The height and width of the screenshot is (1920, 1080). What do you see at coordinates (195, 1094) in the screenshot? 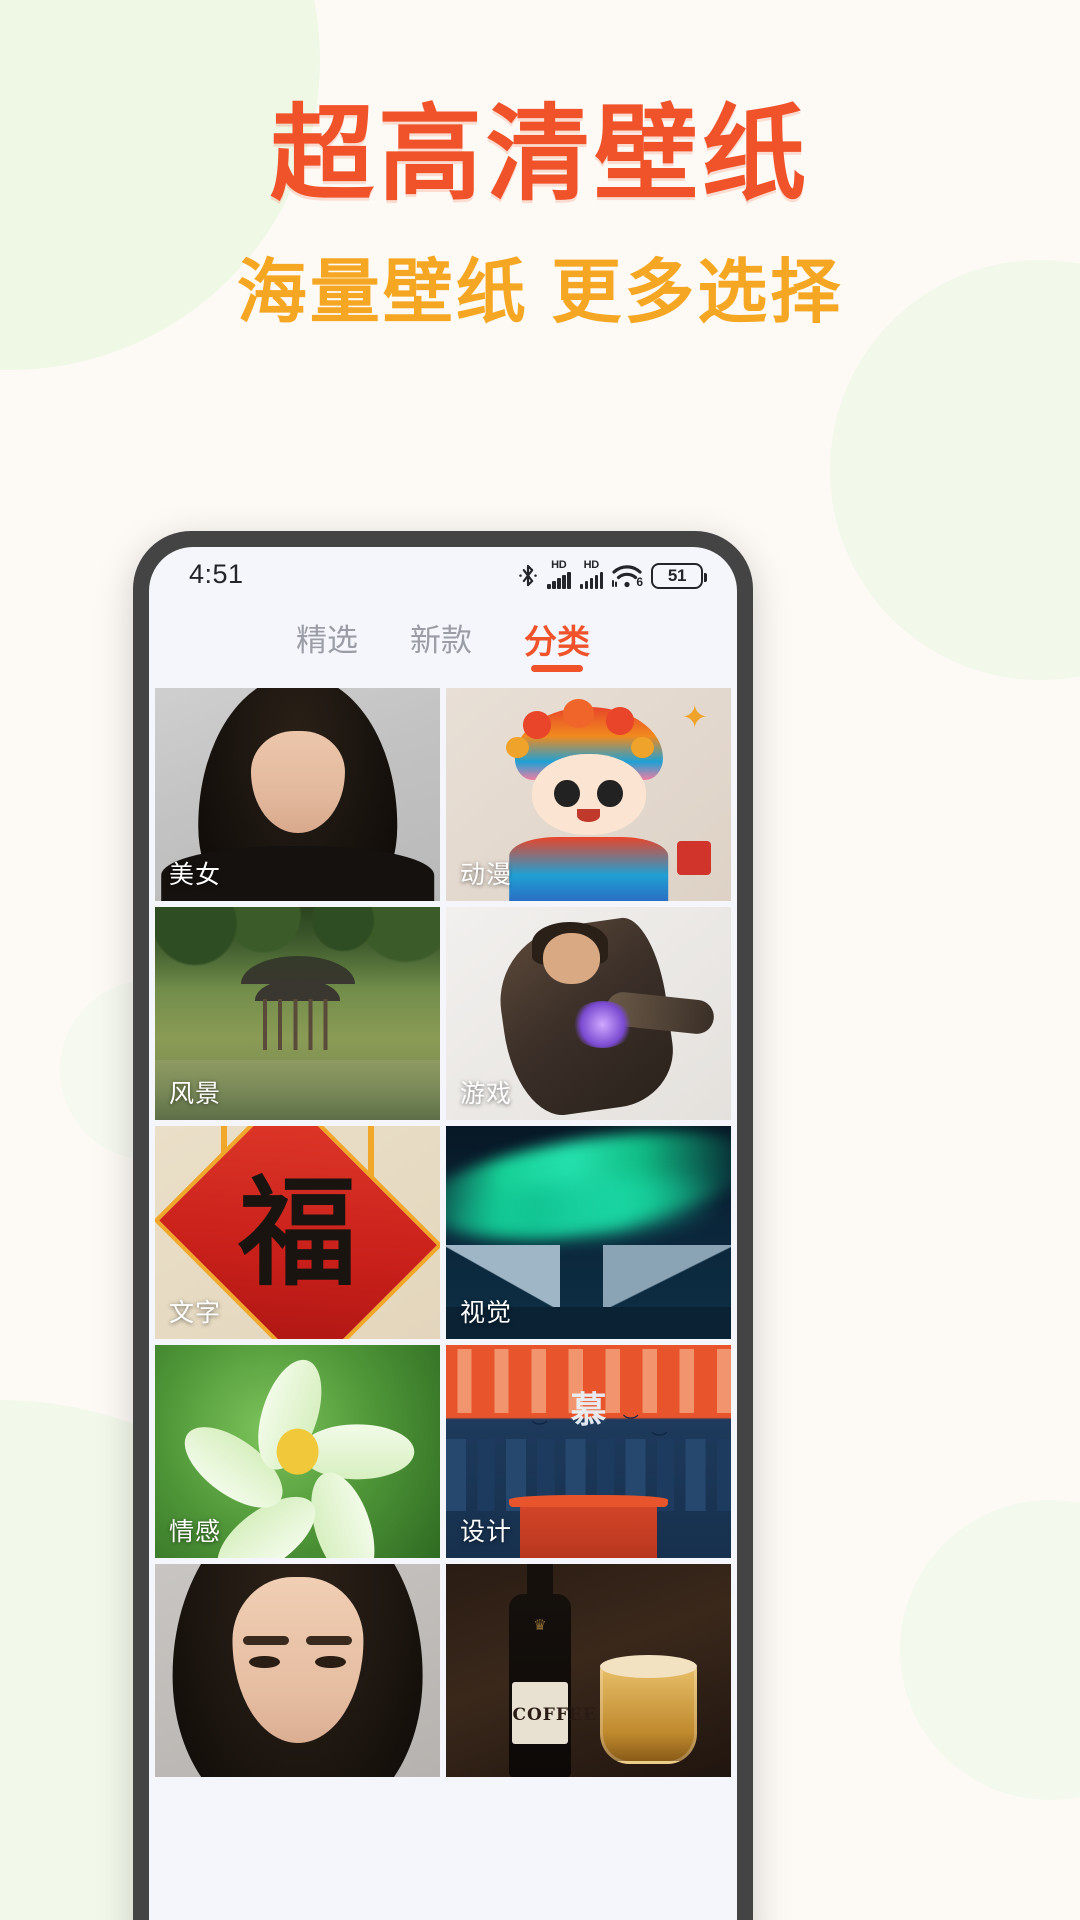
I see `category-label: 风景` at bounding box center [195, 1094].